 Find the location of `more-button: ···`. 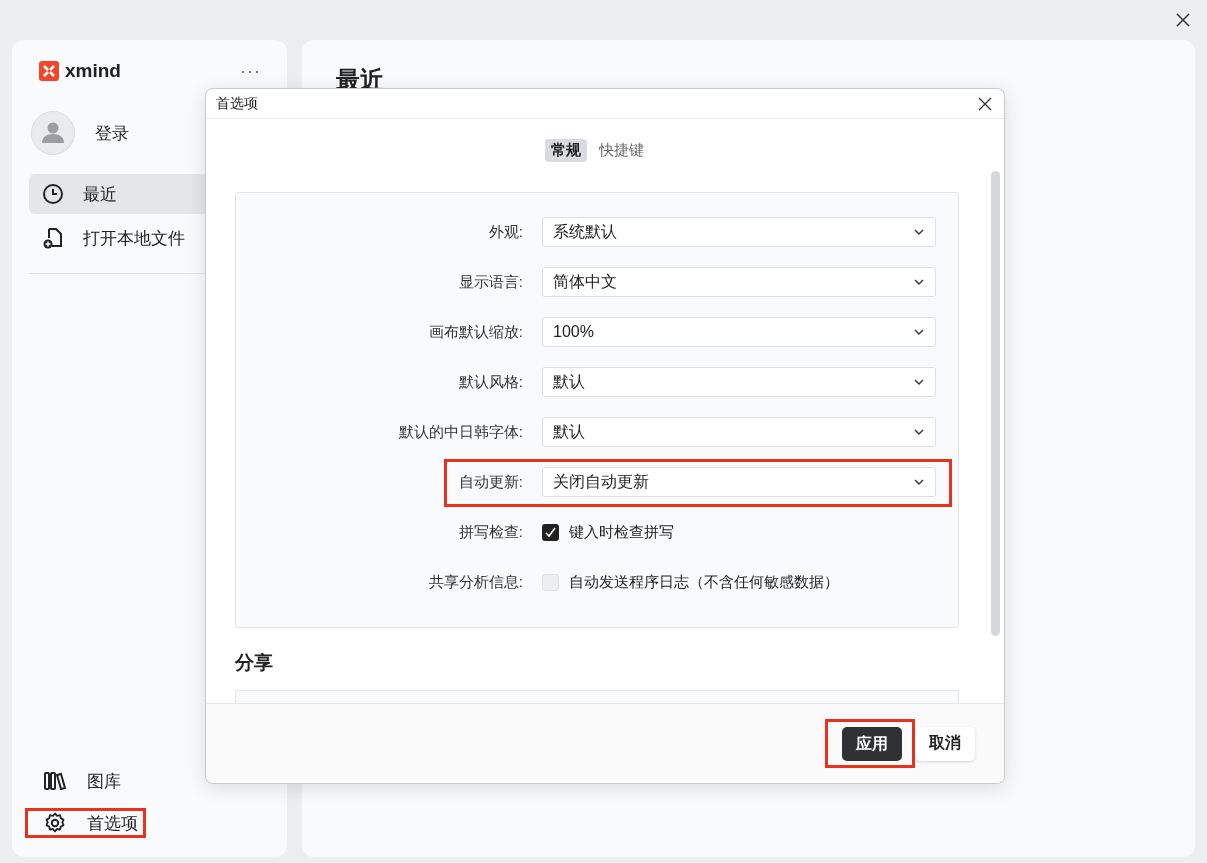

more-button: ··· is located at coordinates (250, 71).